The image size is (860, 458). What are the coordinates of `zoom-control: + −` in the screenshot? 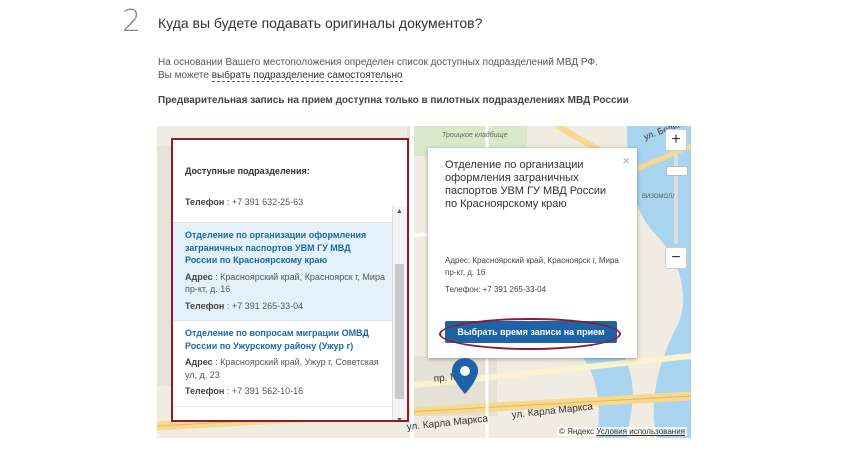 It's located at (676, 199).